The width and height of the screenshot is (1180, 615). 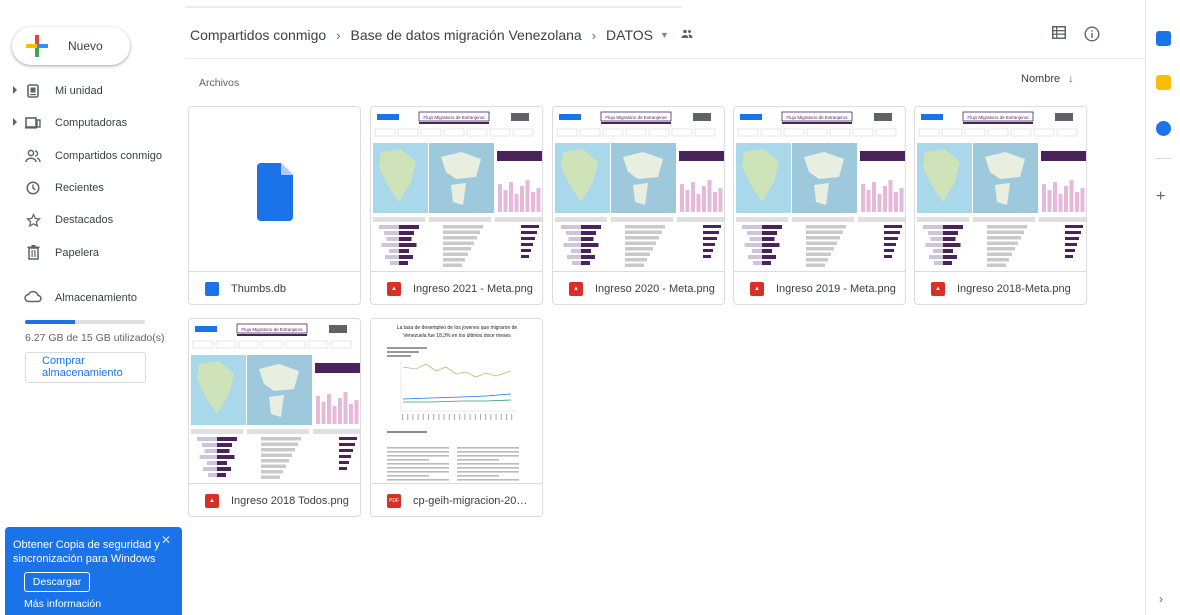 I want to click on file-name: Thumbs.db, so click(x=259, y=289).